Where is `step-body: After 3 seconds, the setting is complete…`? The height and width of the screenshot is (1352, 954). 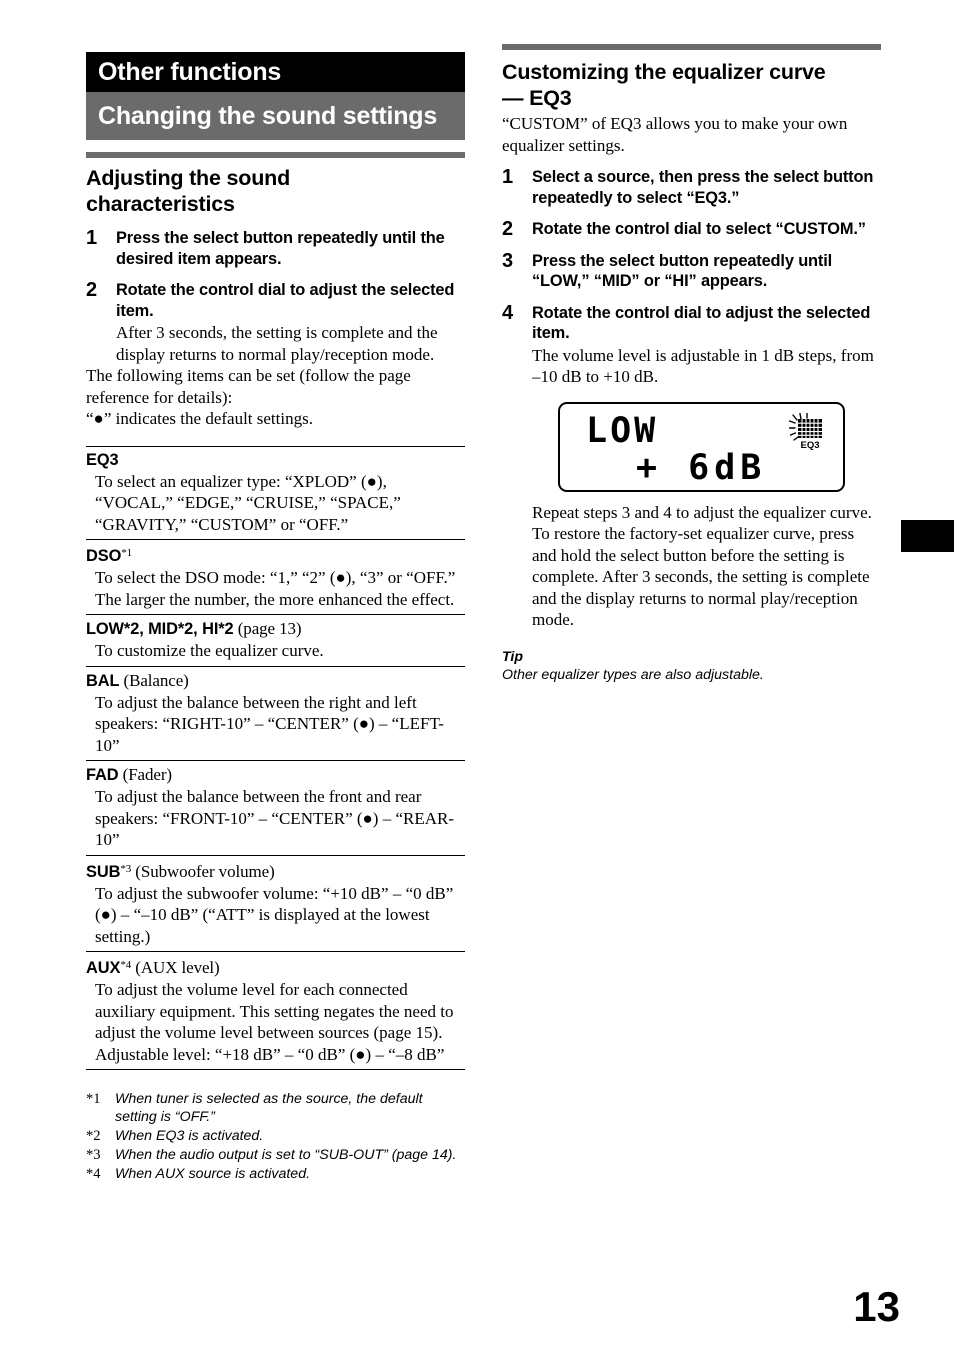
step-body: After 3 seconds, the setting is complete… is located at coordinates (277, 343).